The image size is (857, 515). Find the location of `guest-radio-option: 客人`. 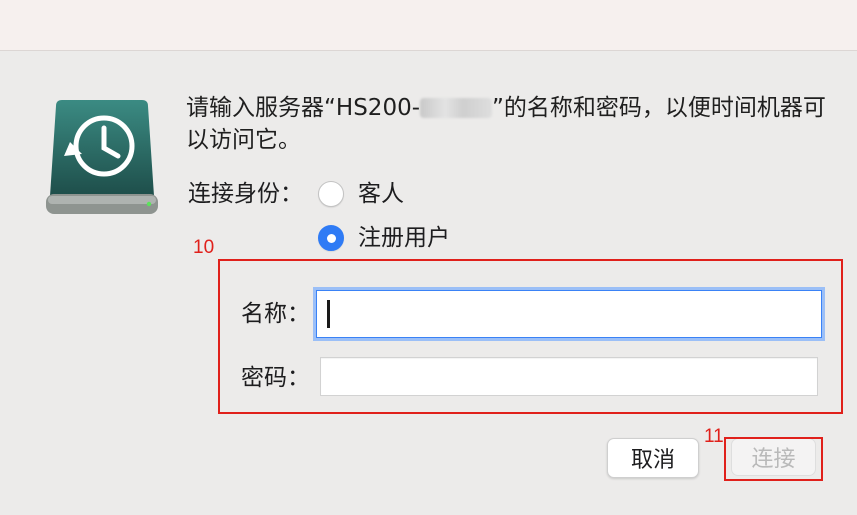

guest-radio-option: 客人 is located at coordinates (361, 194).